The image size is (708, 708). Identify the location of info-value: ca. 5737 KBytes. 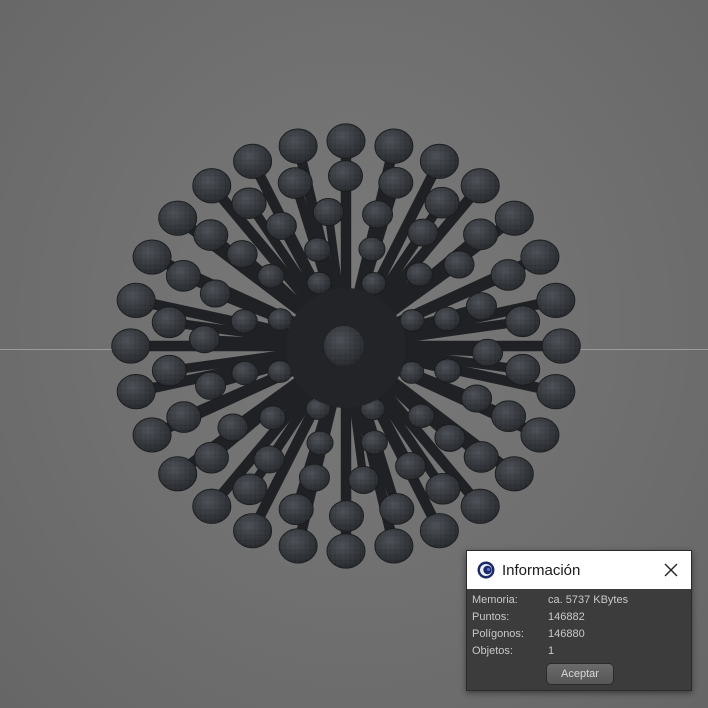
(588, 600).